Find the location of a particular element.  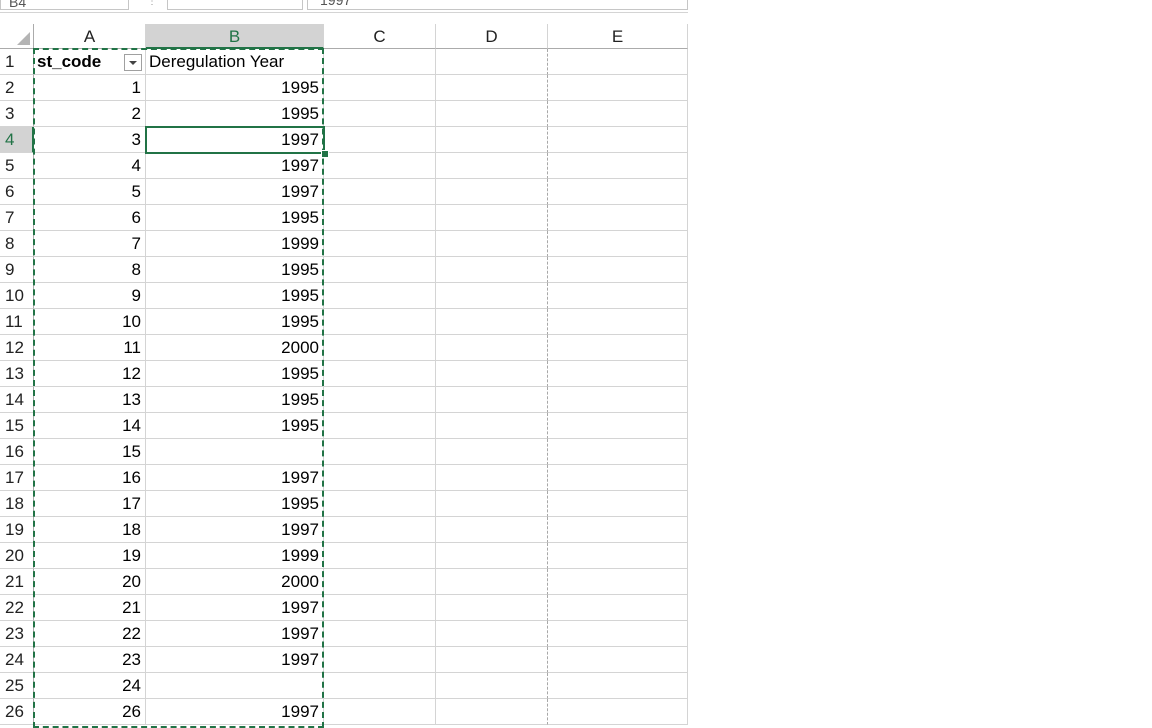

fill-handle is located at coordinates (325, 154).